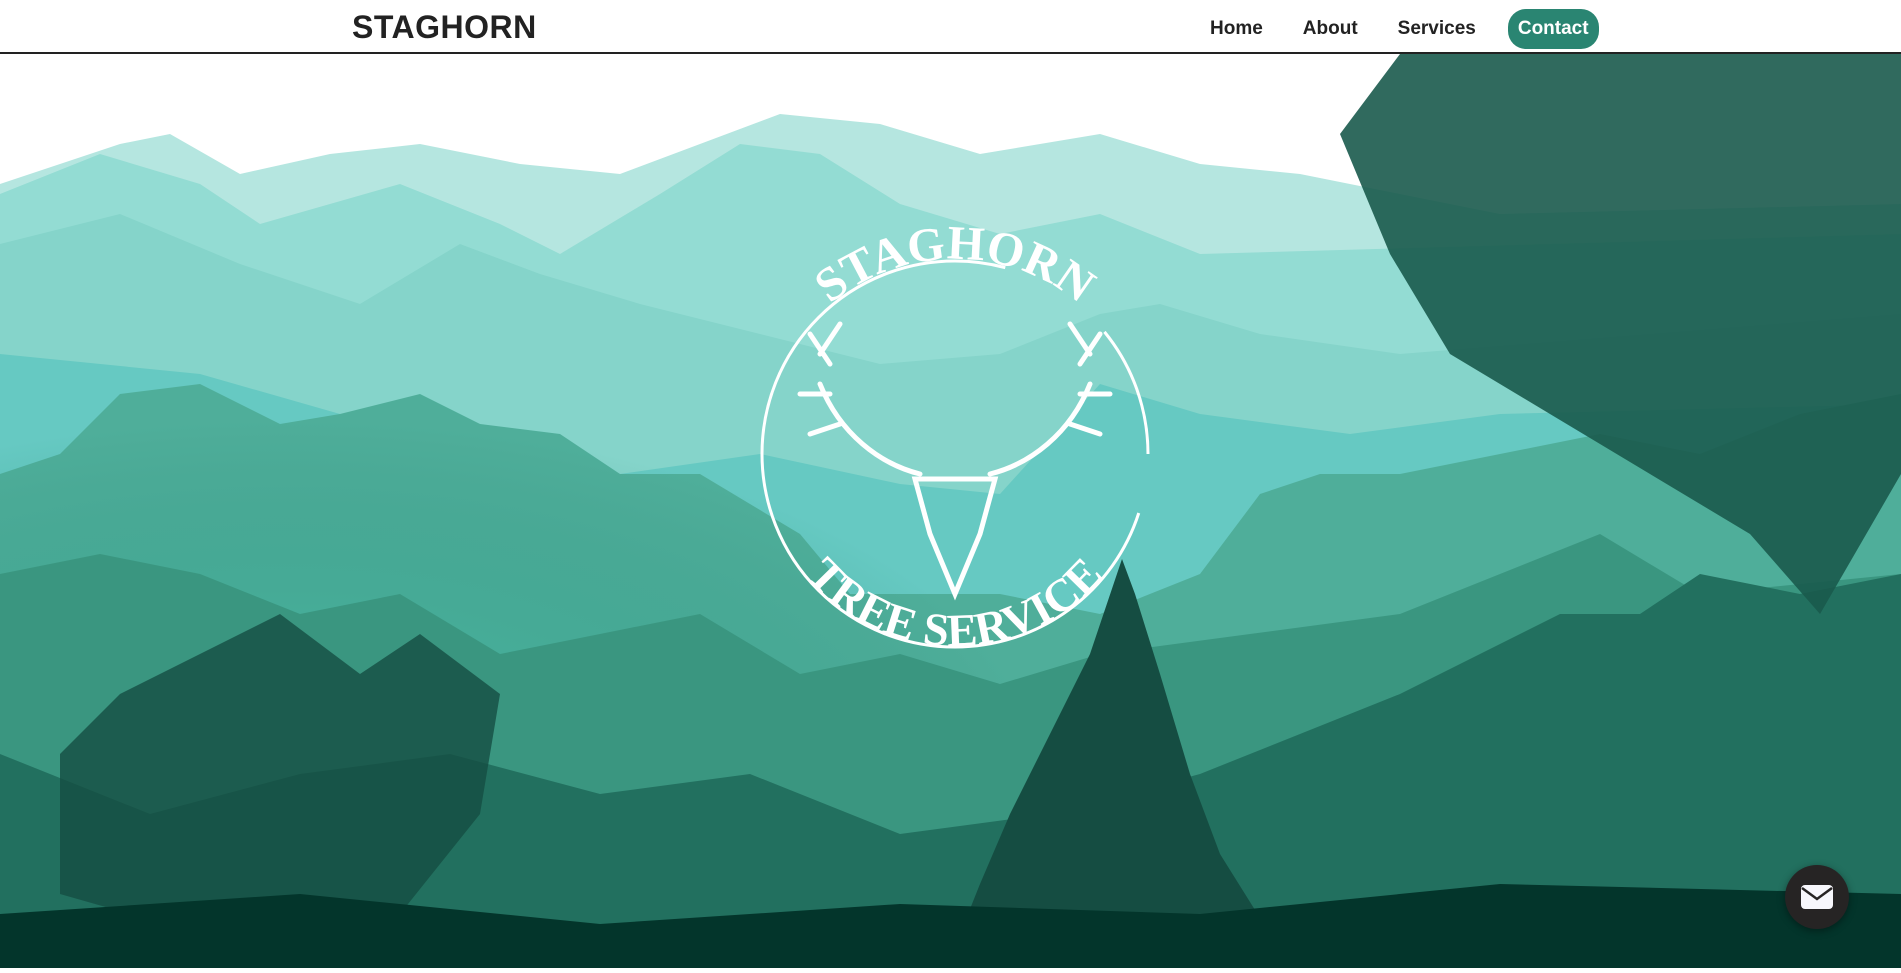  I want to click on contact-mail-button, so click(1817, 897).